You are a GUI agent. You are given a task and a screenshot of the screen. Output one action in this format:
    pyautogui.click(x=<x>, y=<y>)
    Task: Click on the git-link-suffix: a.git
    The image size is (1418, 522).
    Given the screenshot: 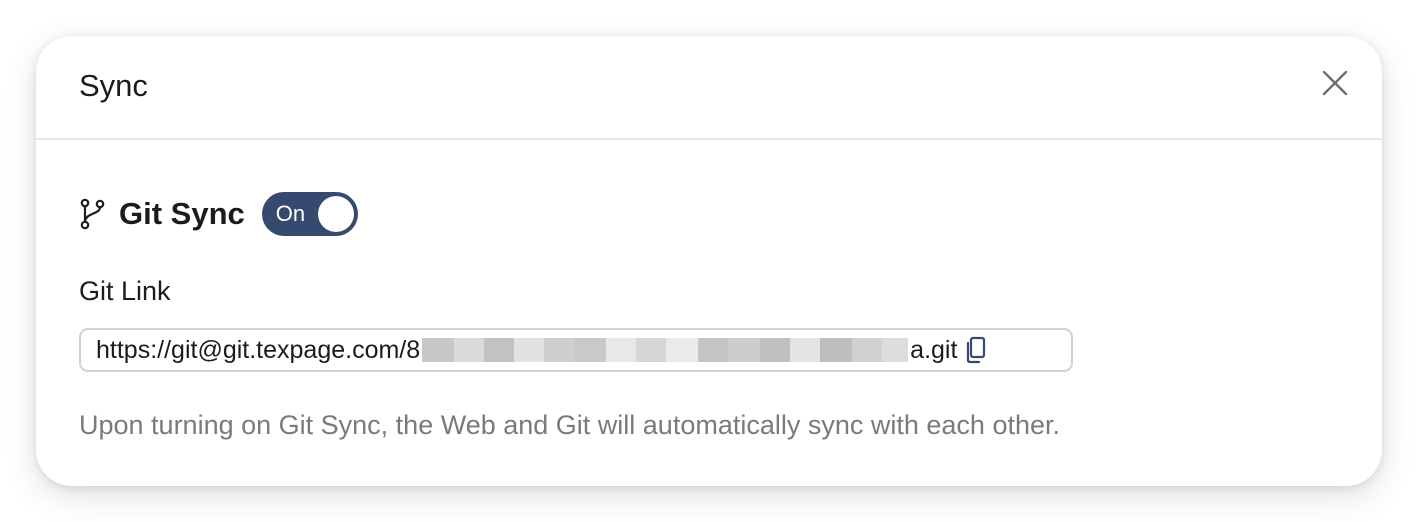 What is the action you would take?
    pyautogui.click(x=934, y=350)
    